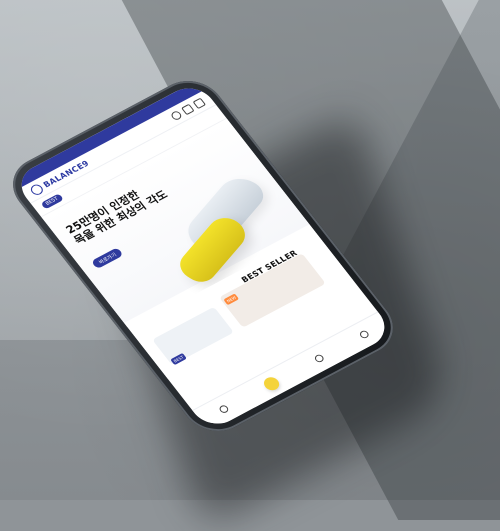 The image size is (500, 531). I want to click on center-action-icon, so click(271, 384).